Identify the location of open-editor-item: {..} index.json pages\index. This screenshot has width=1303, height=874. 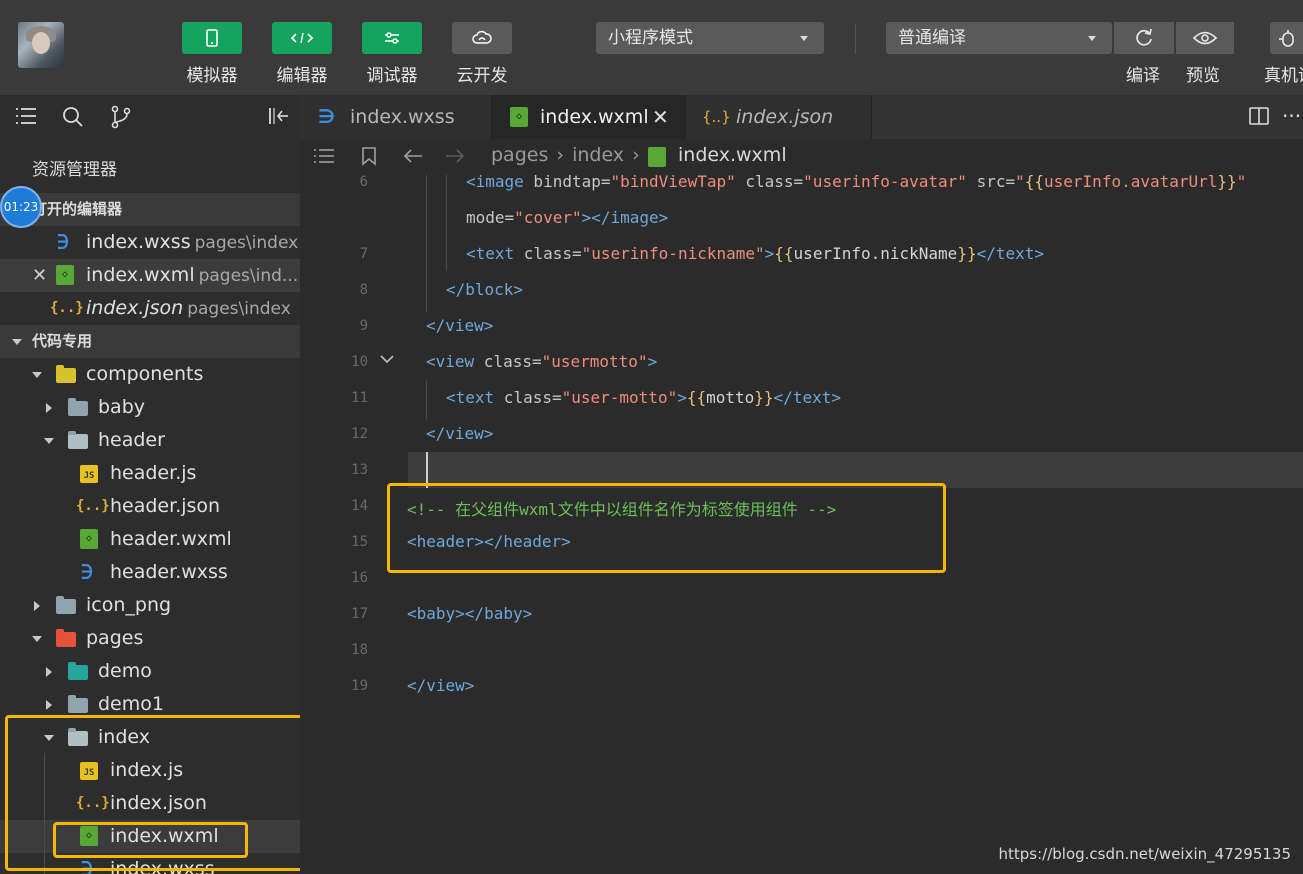
(150, 308).